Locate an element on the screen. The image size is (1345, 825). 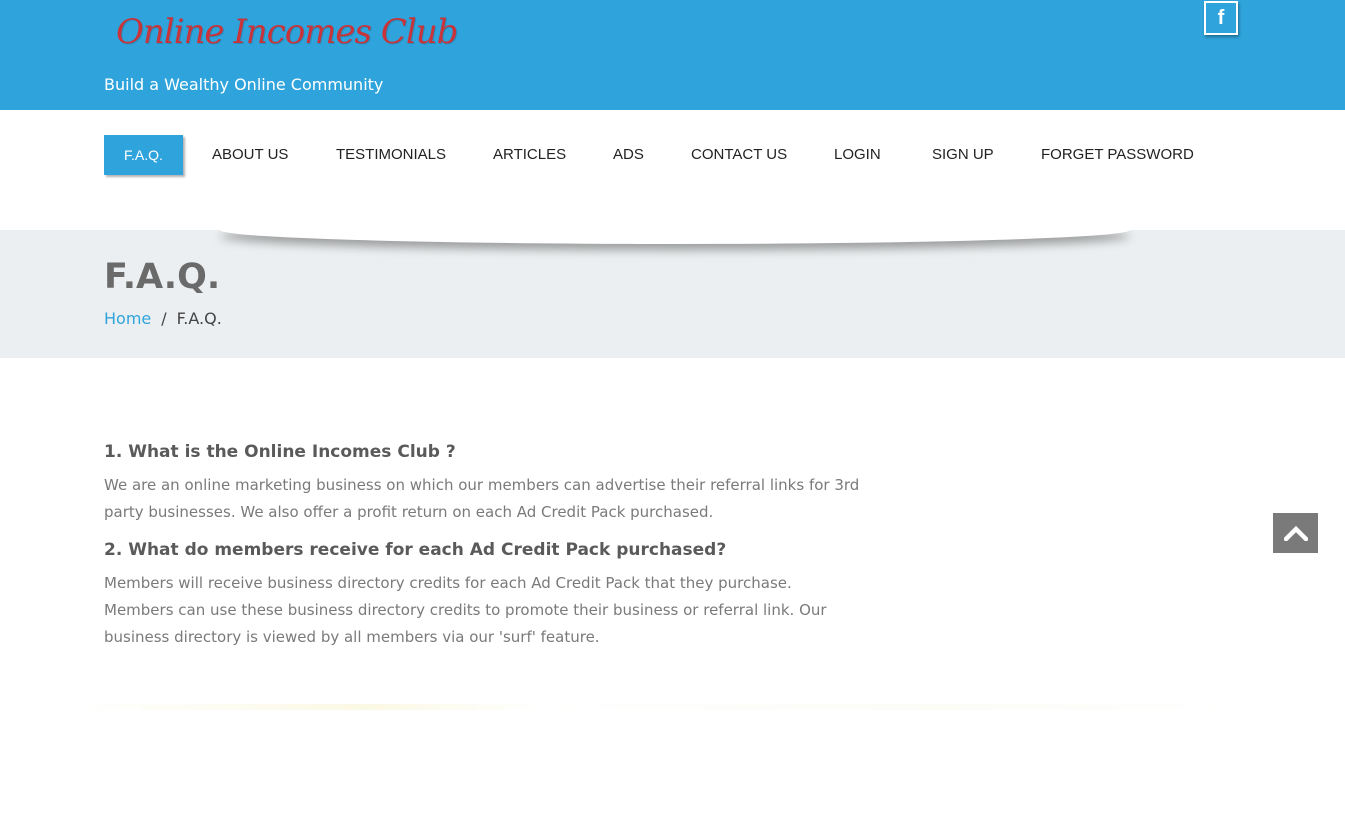
nav-item-ads: ADS is located at coordinates (628, 155).